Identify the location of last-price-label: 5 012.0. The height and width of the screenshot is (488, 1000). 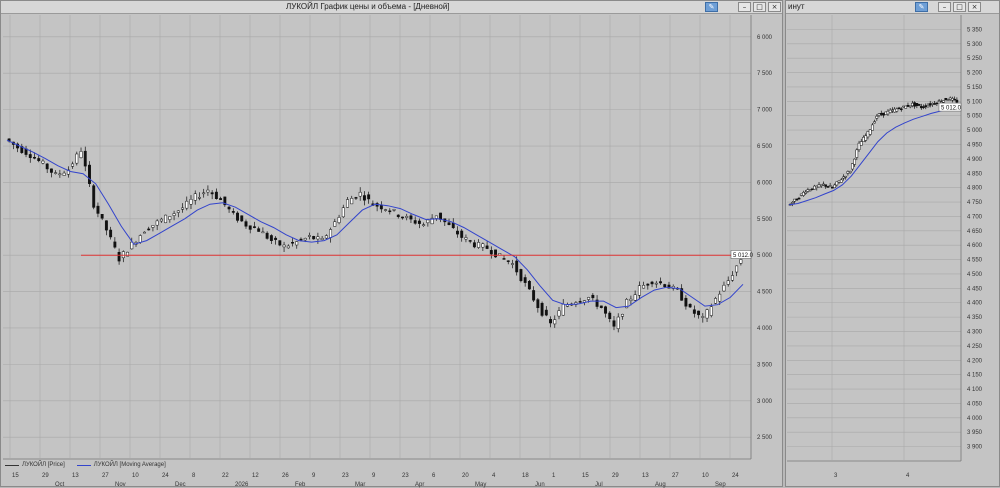
(743, 256).